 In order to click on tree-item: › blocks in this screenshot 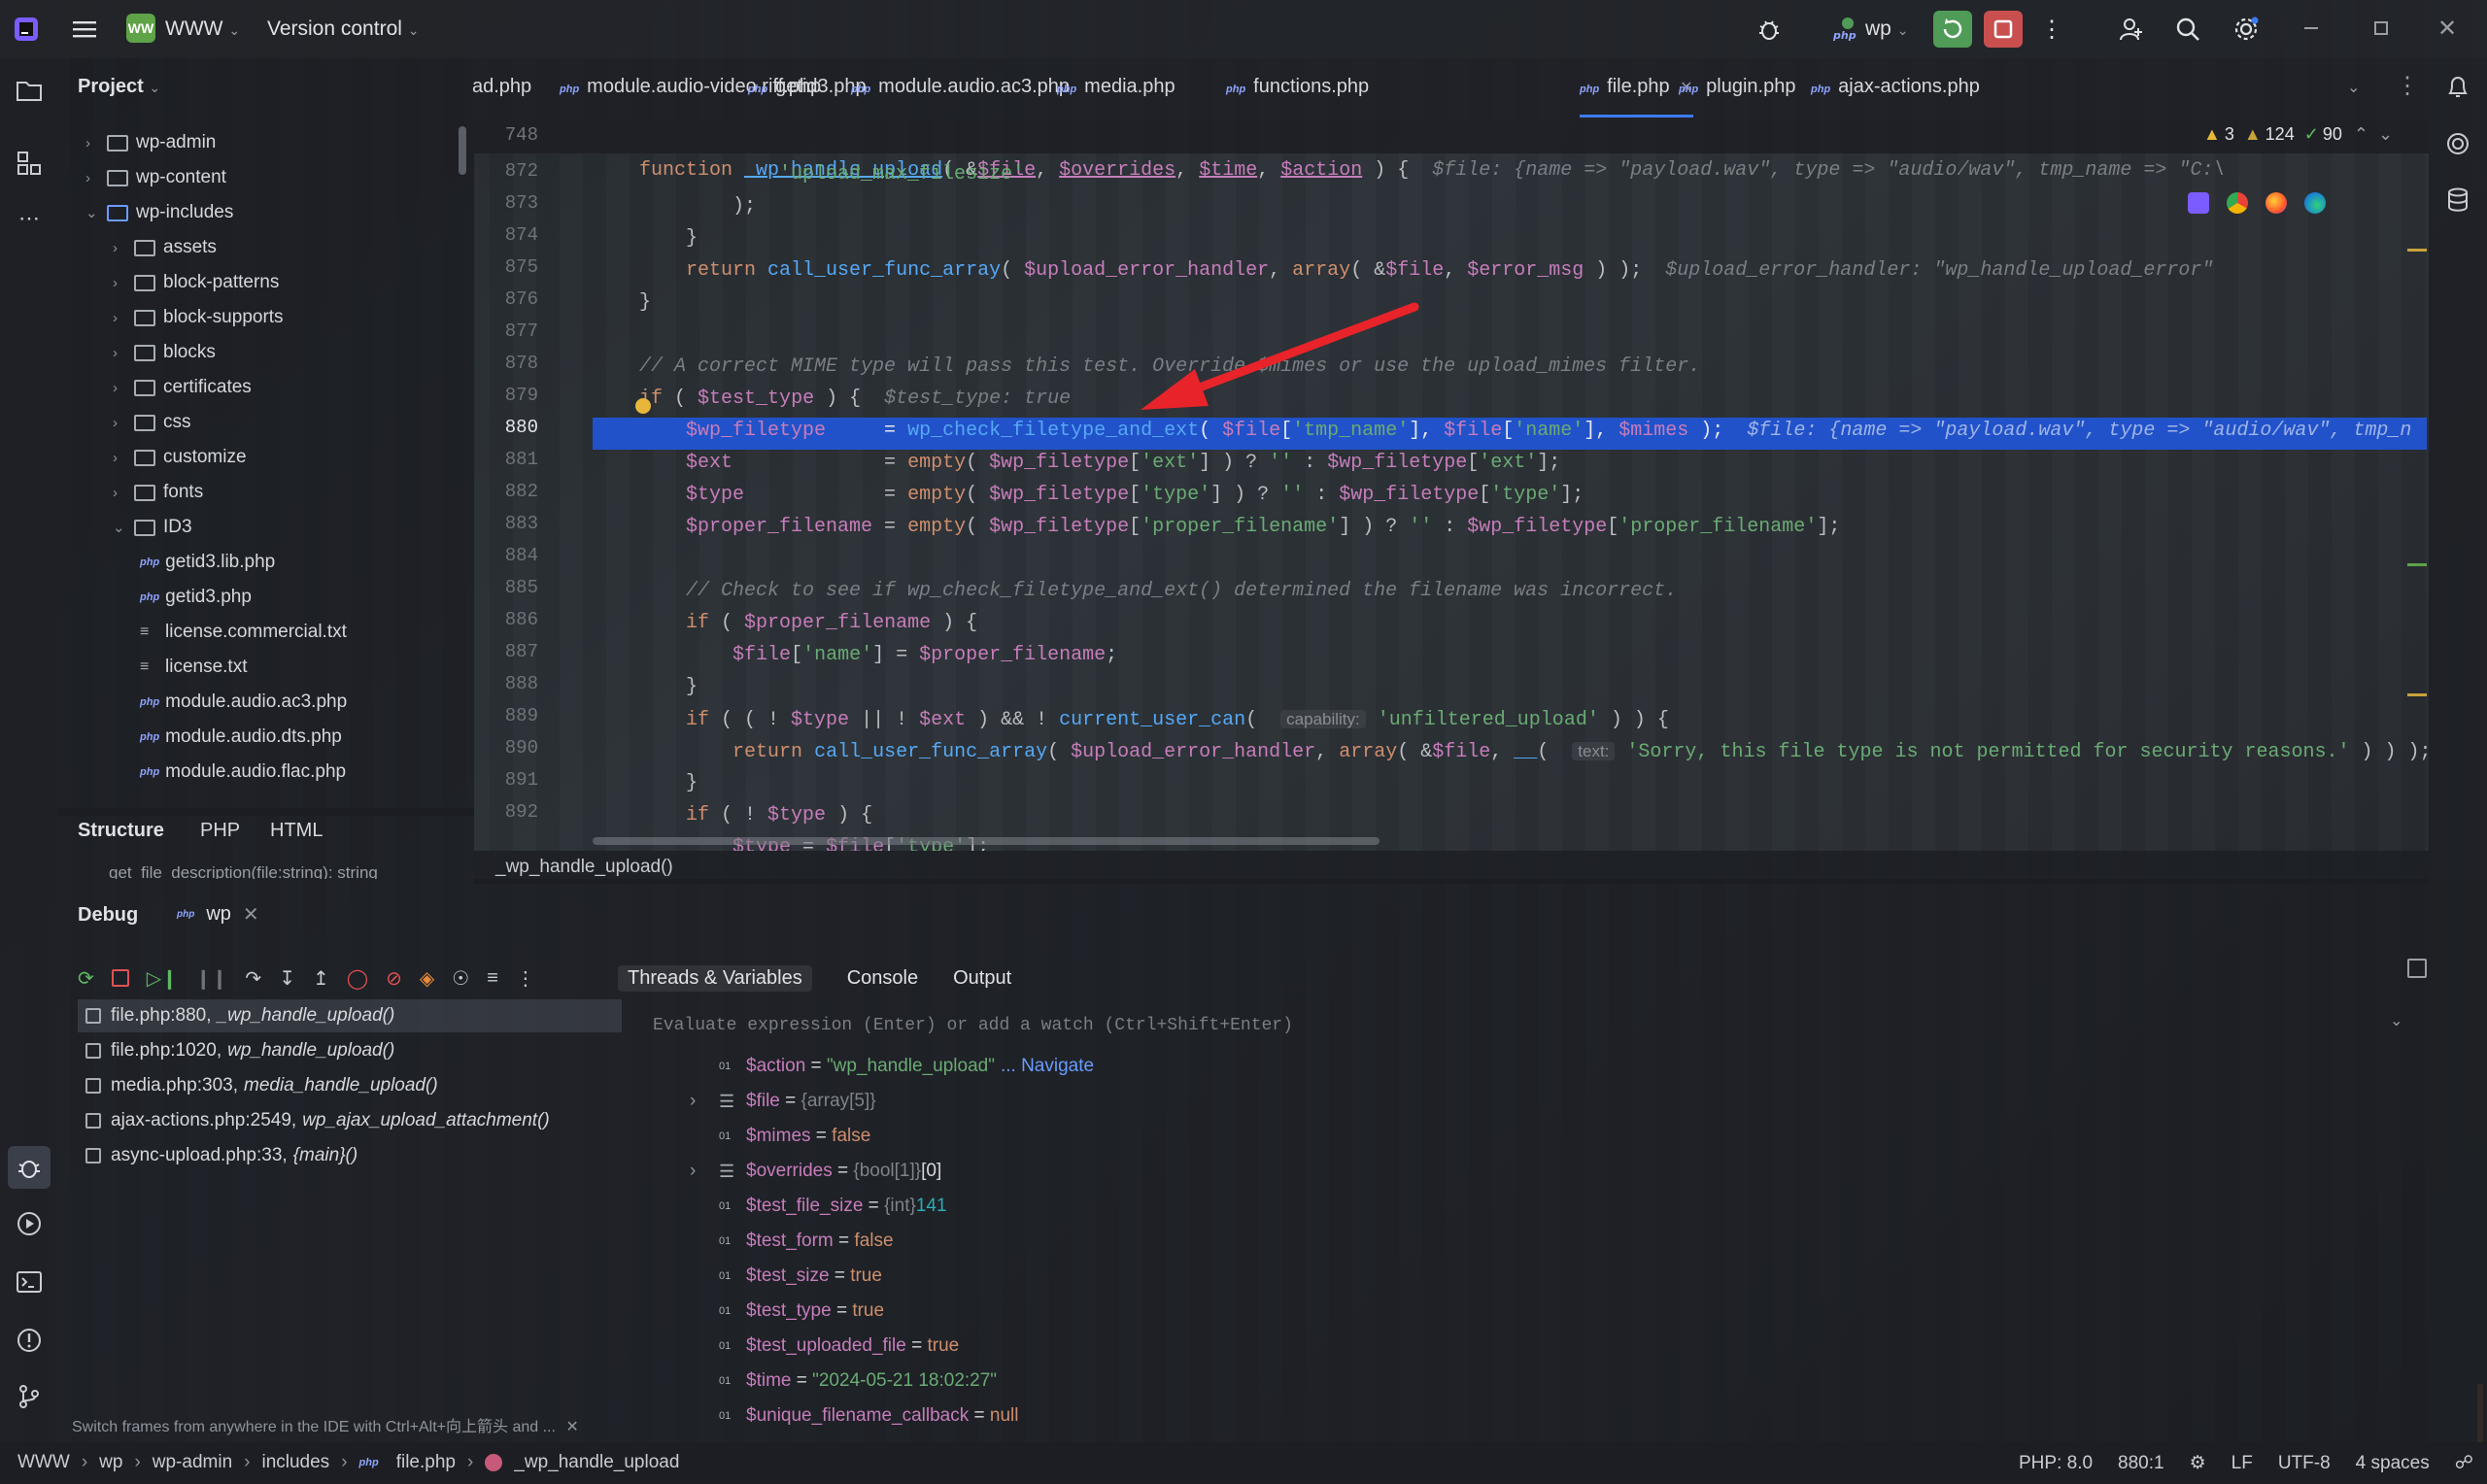, I will do `click(164, 352)`.